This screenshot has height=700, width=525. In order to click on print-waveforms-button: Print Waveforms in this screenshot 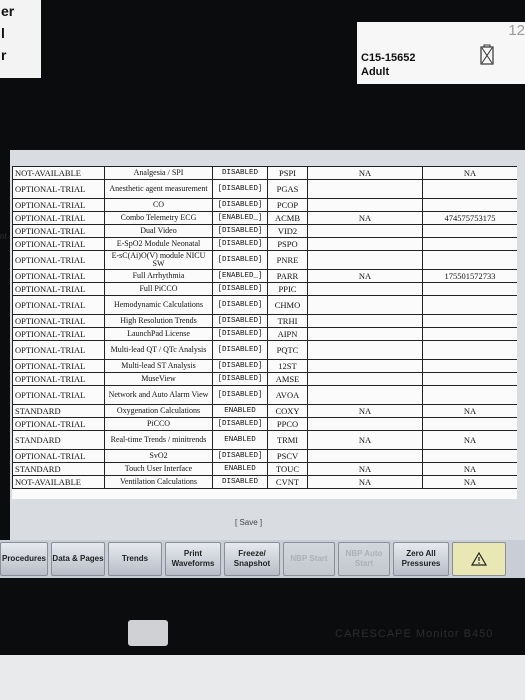, I will do `click(193, 559)`.